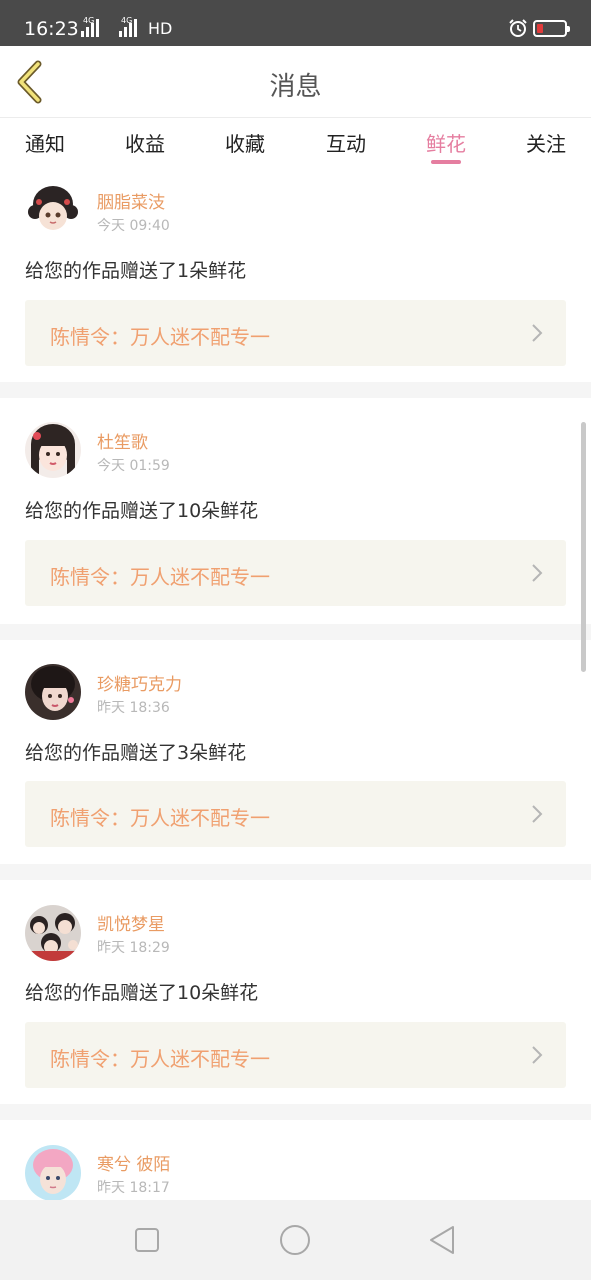 The height and width of the screenshot is (1280, 591). Describe the element at coordinates (45, 142) in the screenshot. I see `tab-notice: 通知` at that location.